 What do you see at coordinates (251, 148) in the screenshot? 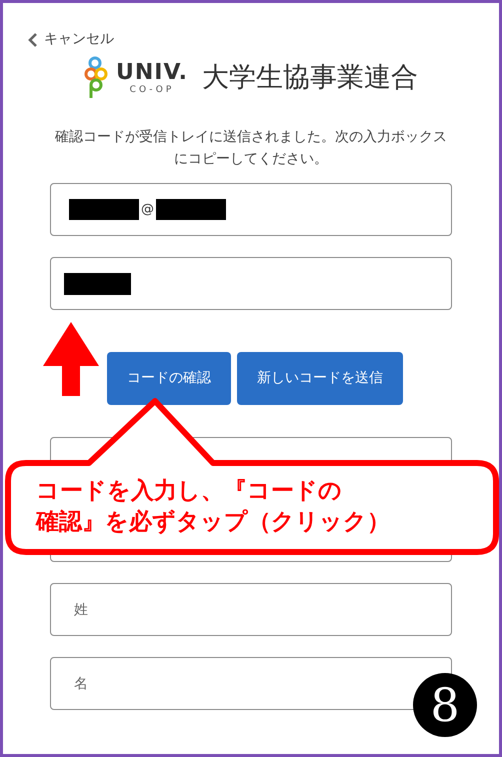
I see `instruction-text: 確認コードが受信トレイに送信されました。次の入力ボックスにコピーしてください。` at bounding box center [251, 148].